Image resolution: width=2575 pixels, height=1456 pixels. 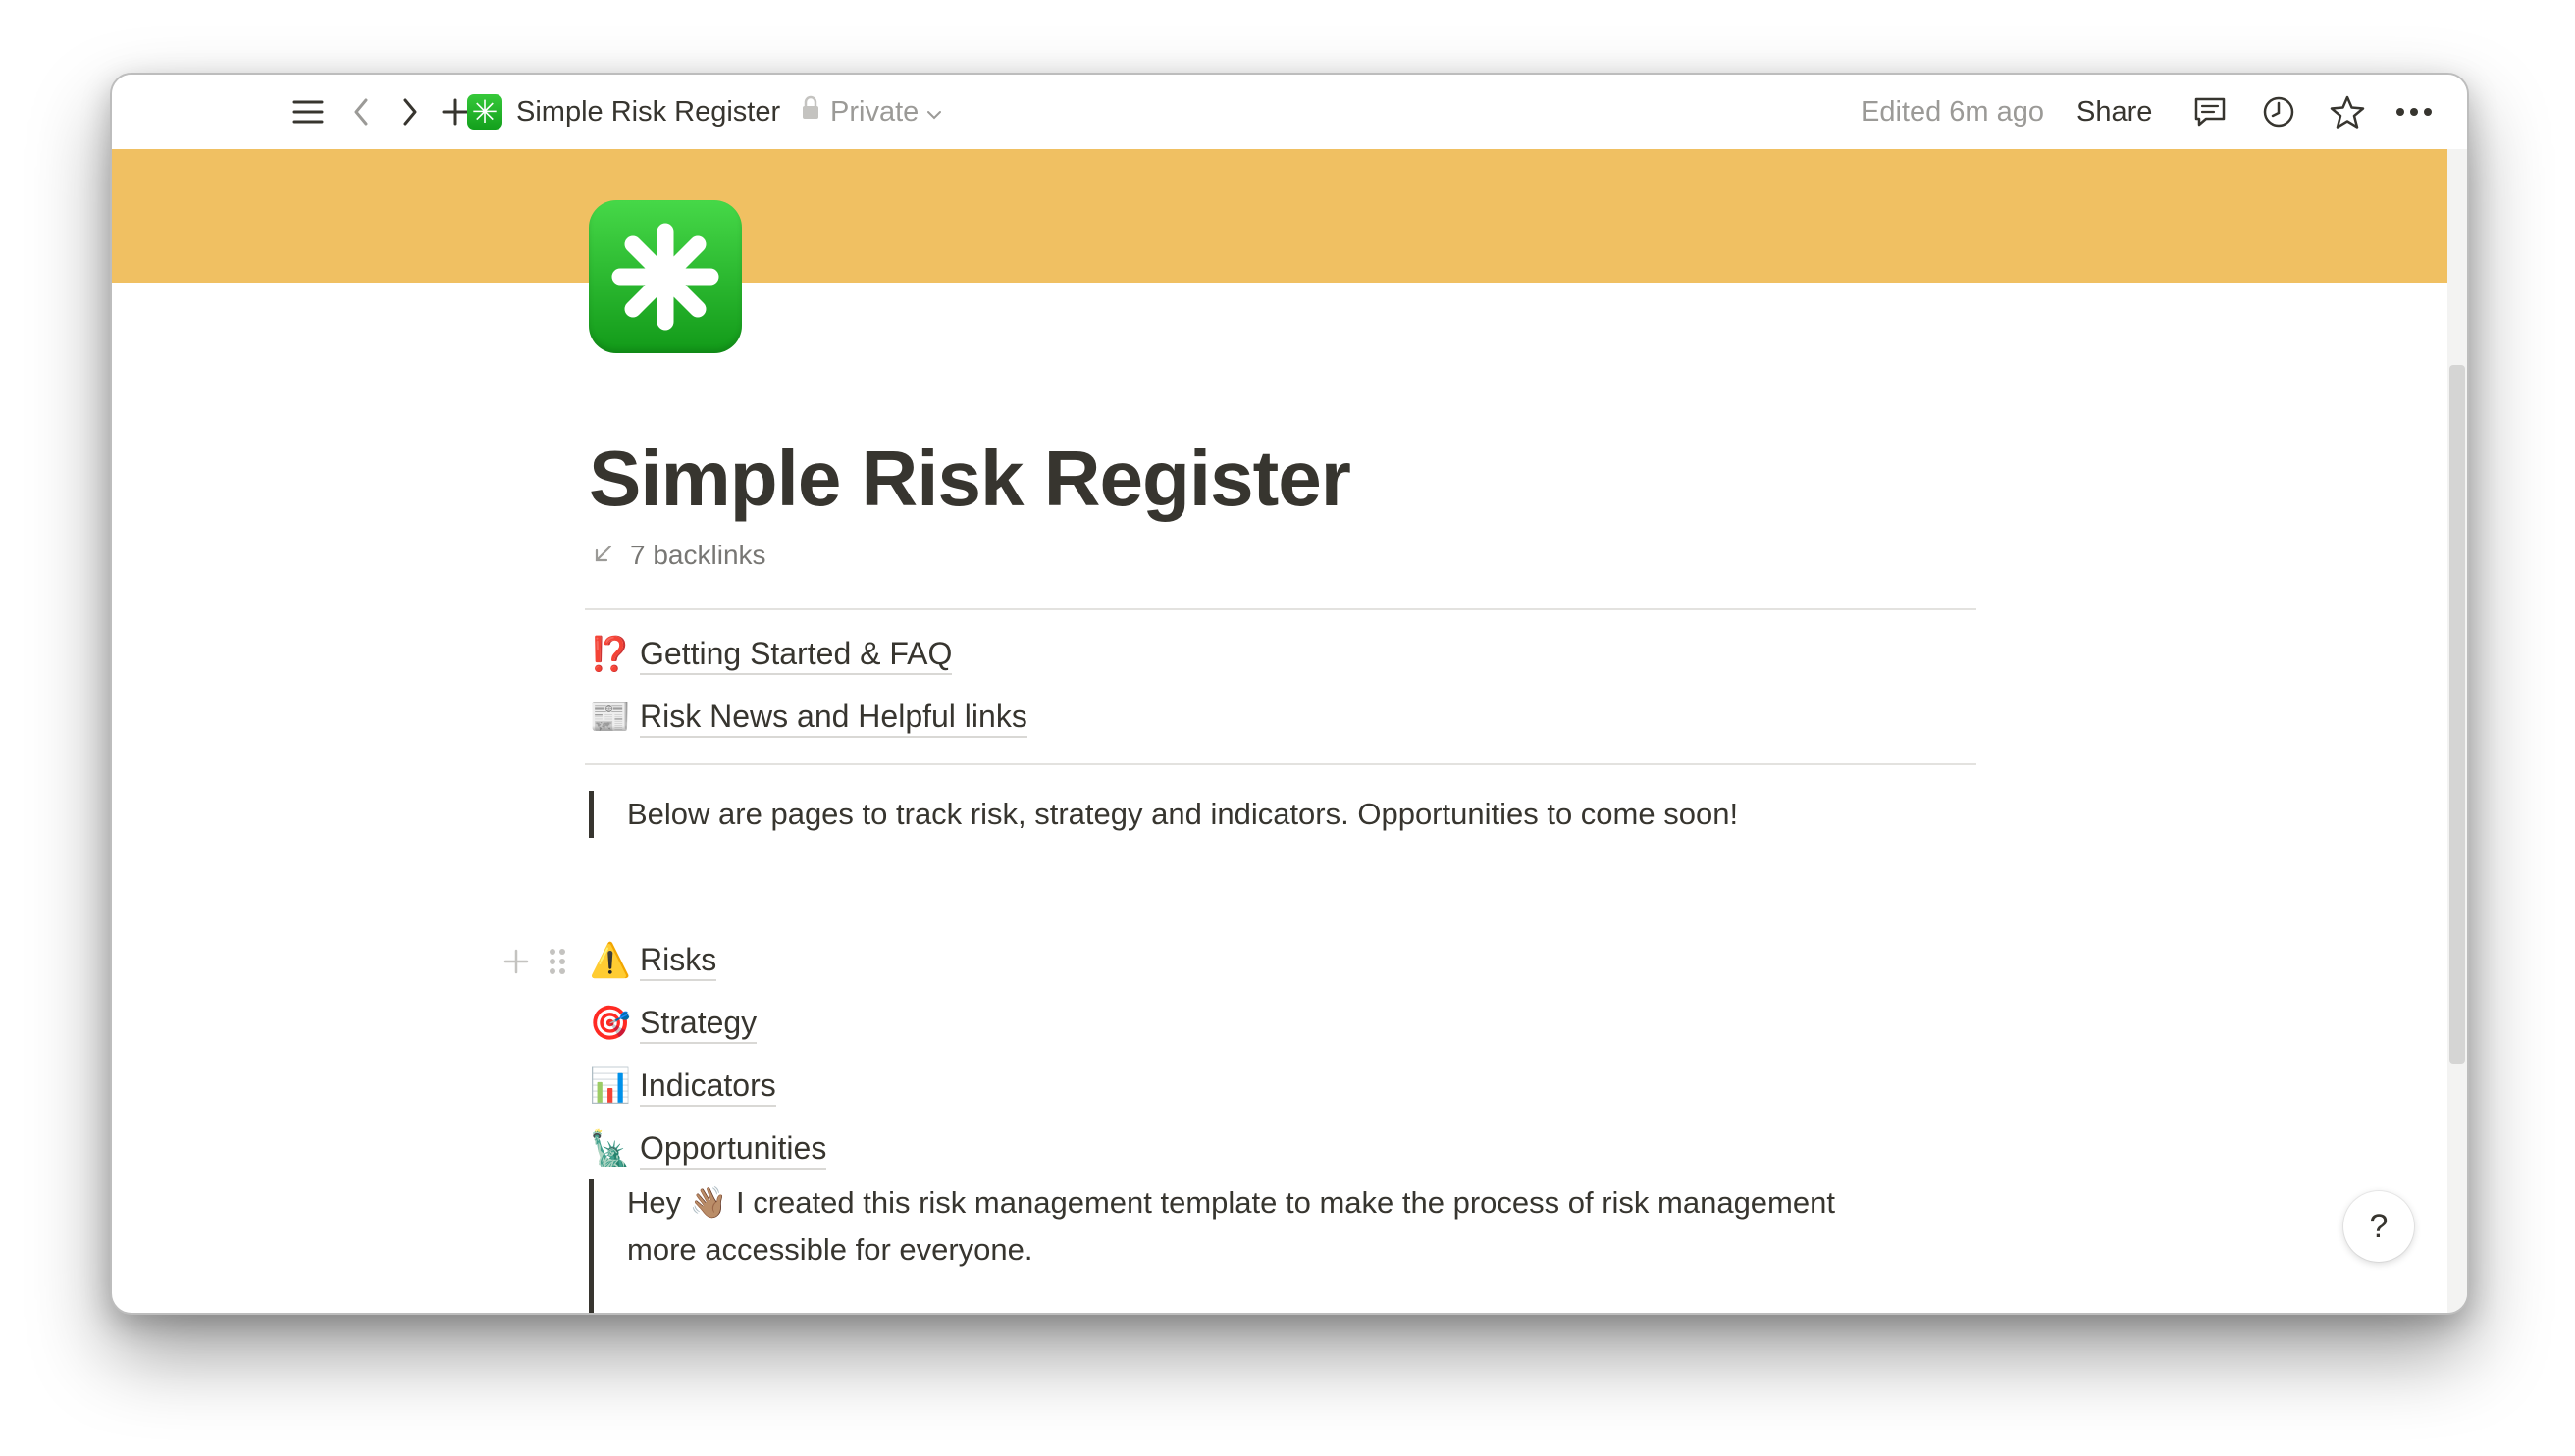 I want to click on privacy-selector: Private, so click(x=871, y=111).